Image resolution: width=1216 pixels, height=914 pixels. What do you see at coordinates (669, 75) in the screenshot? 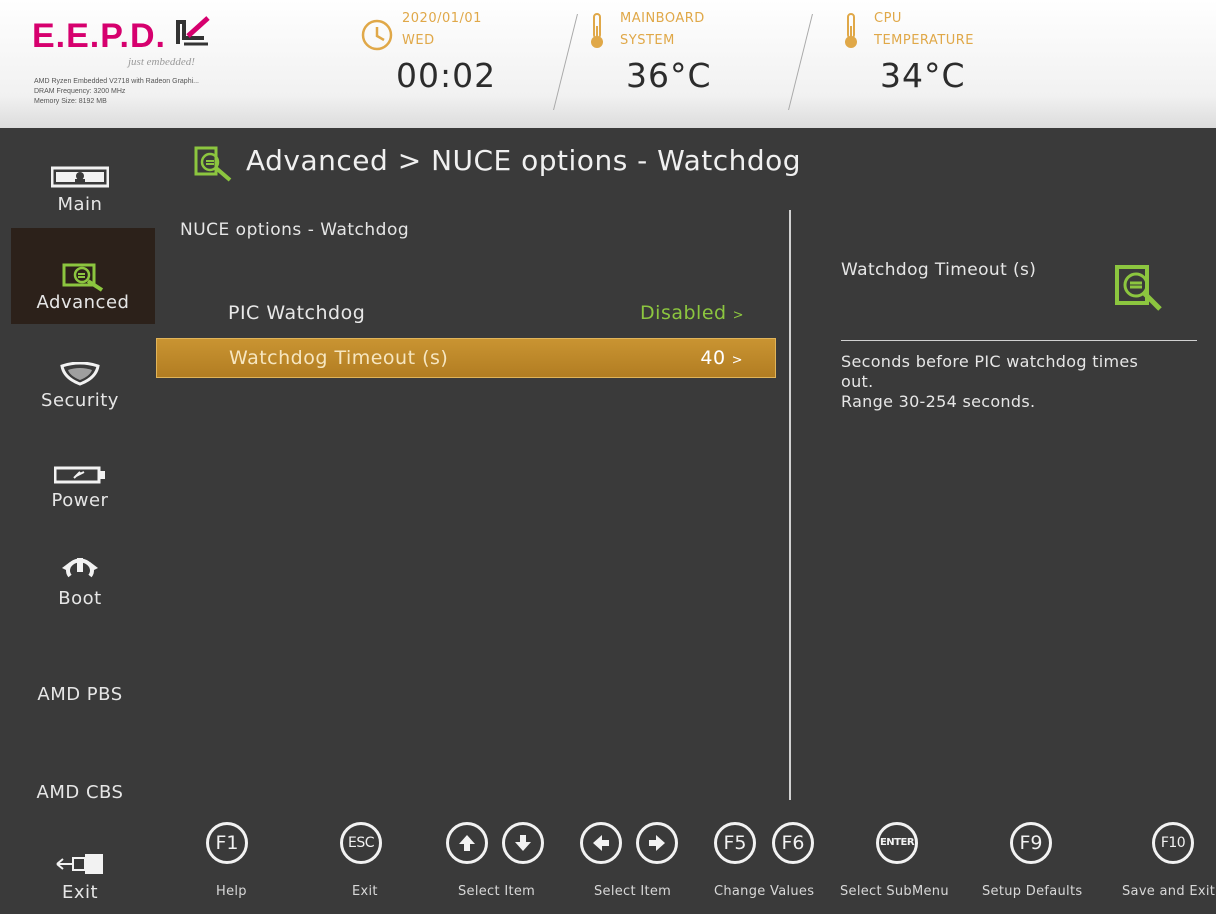
I see `mainboard-temp-value: 36°C` at bounding box center [669, 75].